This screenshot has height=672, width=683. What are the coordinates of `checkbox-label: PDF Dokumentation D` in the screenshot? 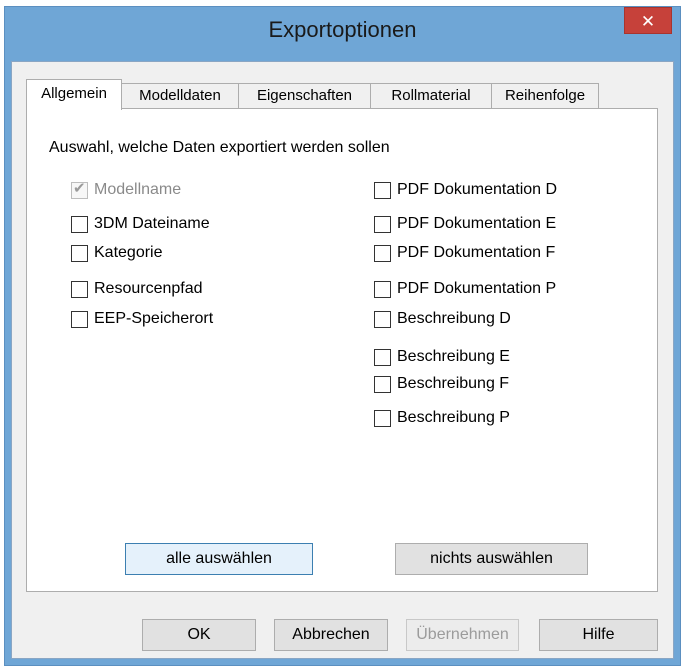 It's located at (477, 189).